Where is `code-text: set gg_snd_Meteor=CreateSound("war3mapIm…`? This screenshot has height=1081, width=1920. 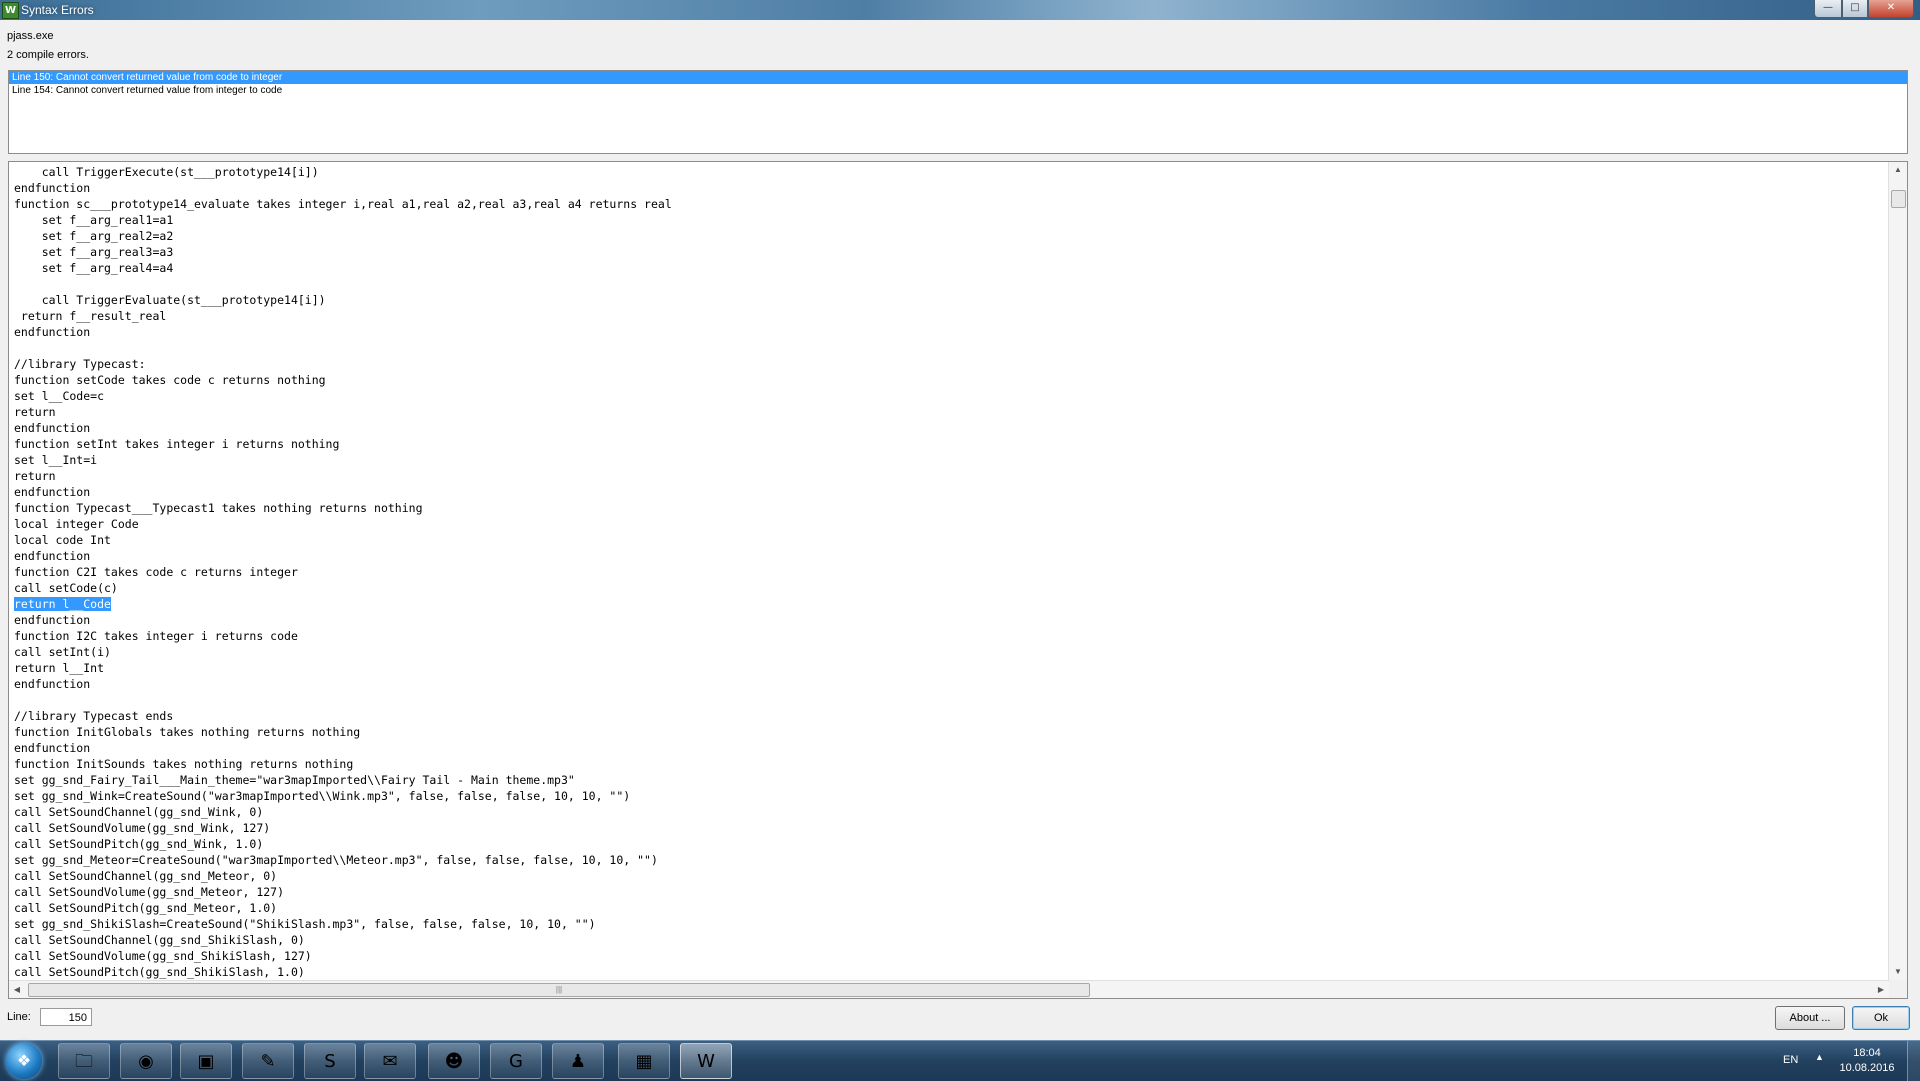
code-text: set gg_snd_Meteor=CreateSound("war3mapIm… is located at coordinates (336, 860).